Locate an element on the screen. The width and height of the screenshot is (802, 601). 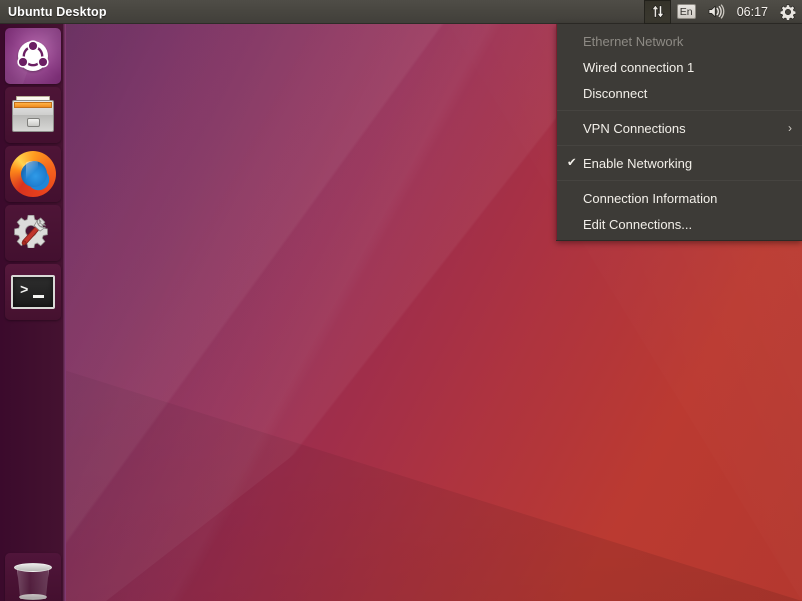
unity-launcher: > is located at coordinates (33, 312).